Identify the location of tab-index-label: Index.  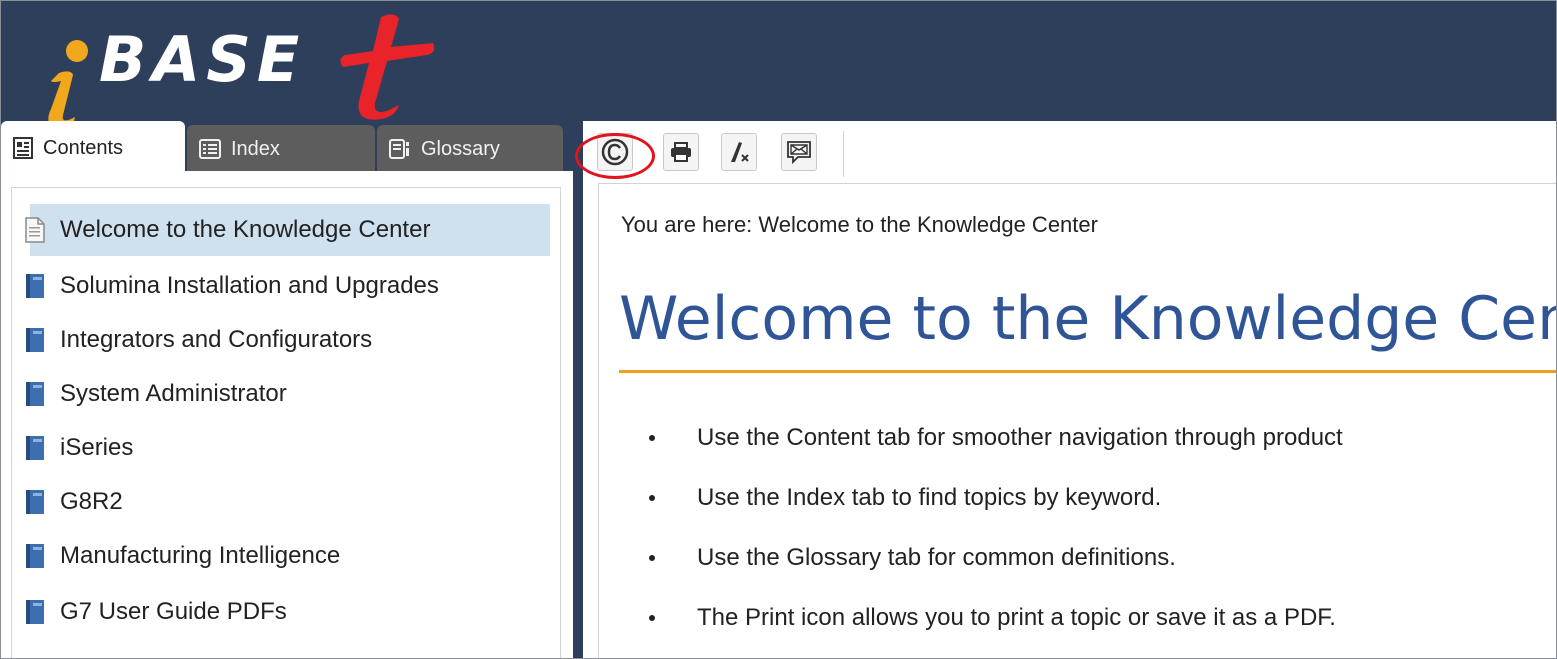
(255, 148).